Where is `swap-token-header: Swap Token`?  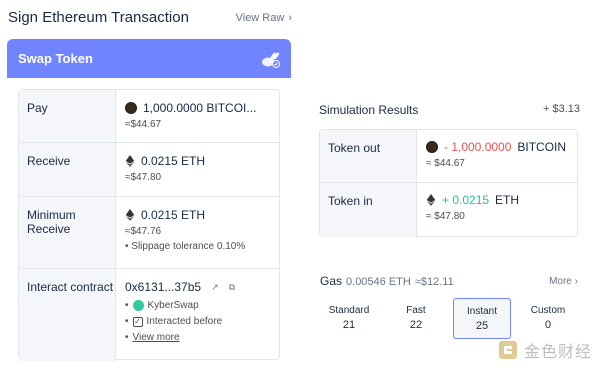 swap-token-header: Swap Token is located at coordinates (149, 58).